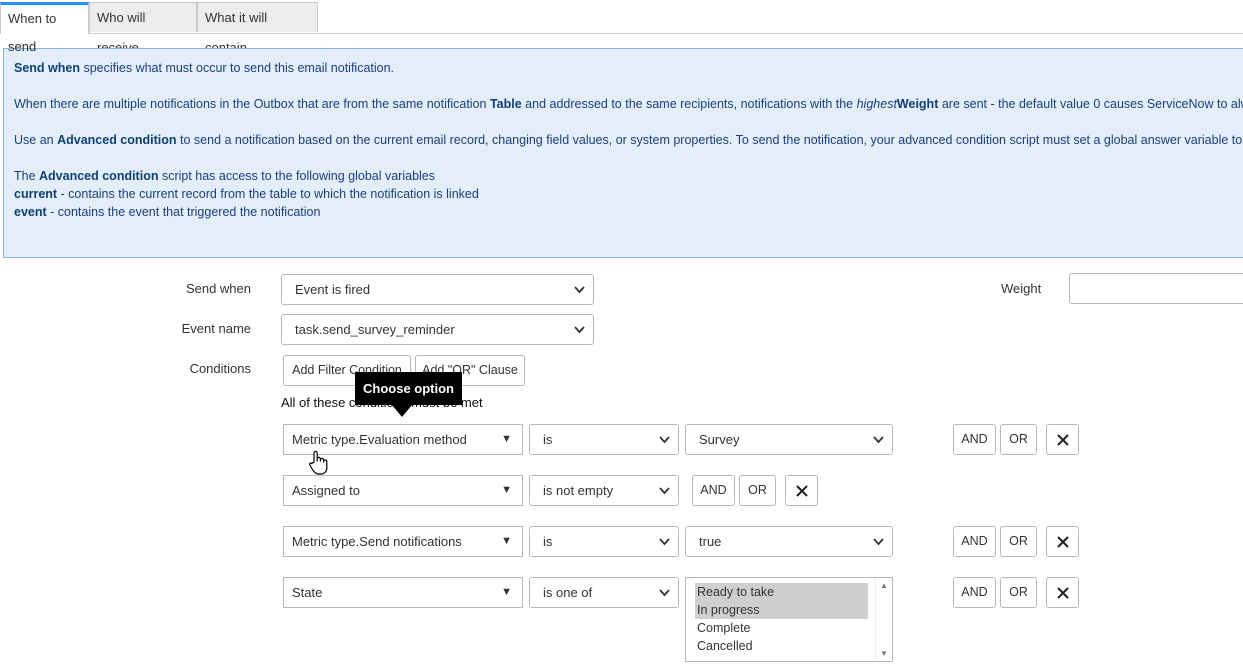 The image size is (1243, 668). Describe the element at coordinates (781, 592) in the screenshot. I see `list-option: Ready to take` at that location.